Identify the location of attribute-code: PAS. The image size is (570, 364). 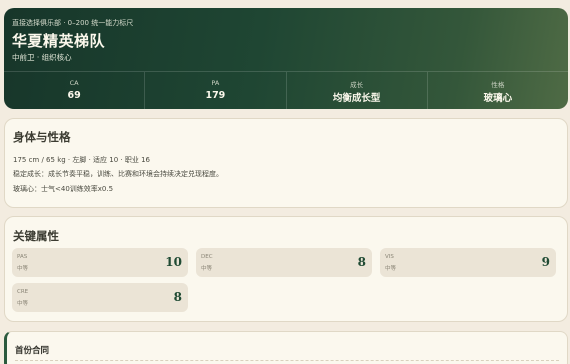
(22, 257).